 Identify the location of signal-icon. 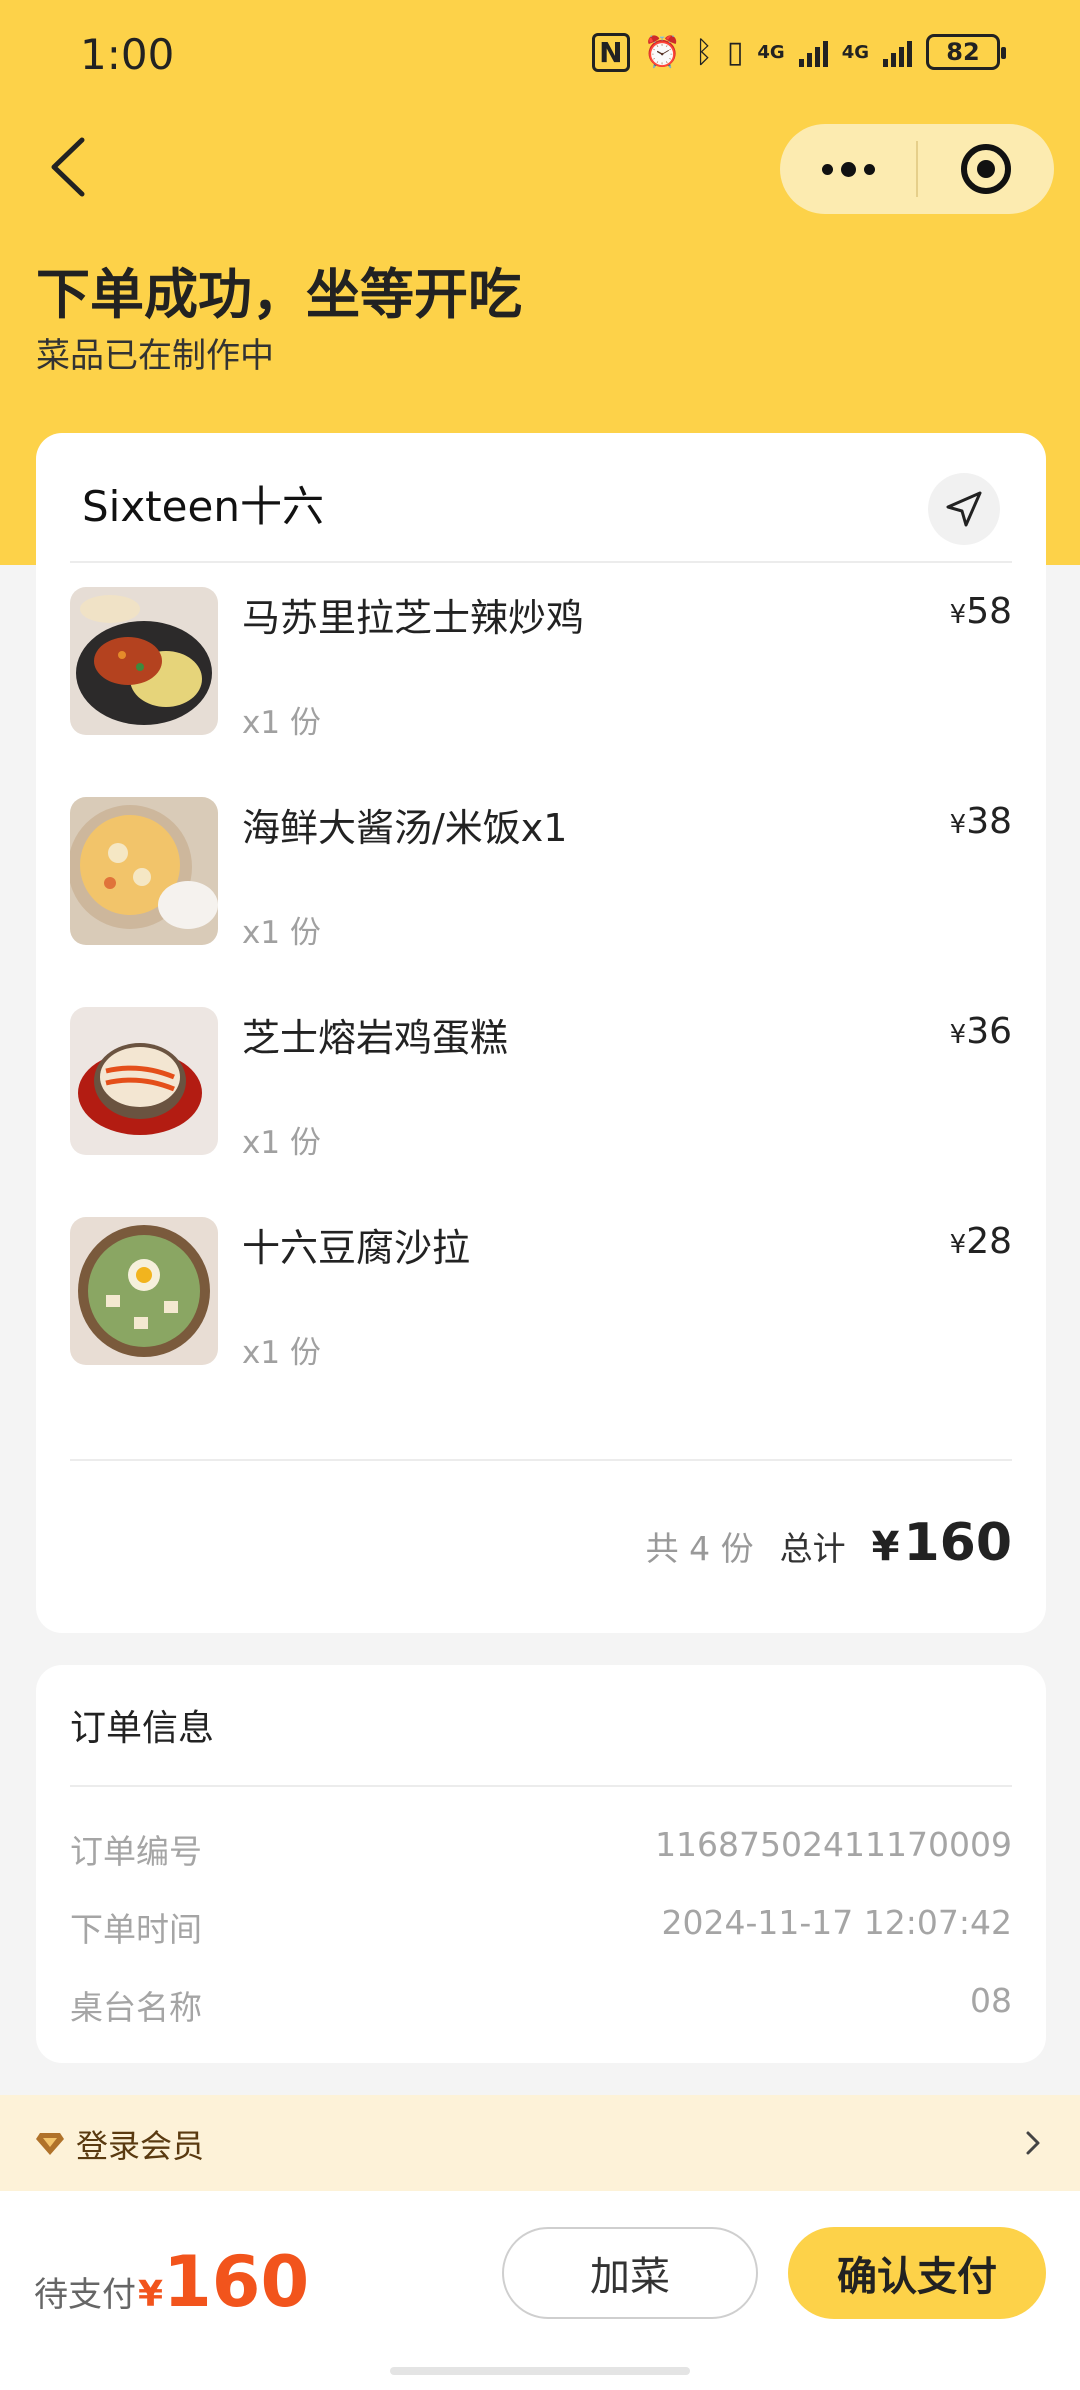
(813, 52).